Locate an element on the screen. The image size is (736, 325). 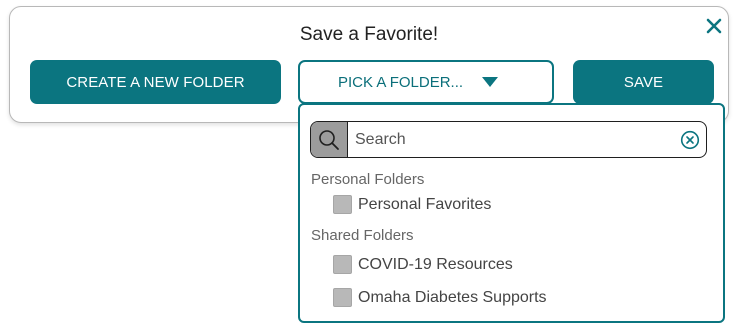
folder-option-omaha-diabetes-supports: Omaha Diabetes Supports is located at coordinates (440, 297).